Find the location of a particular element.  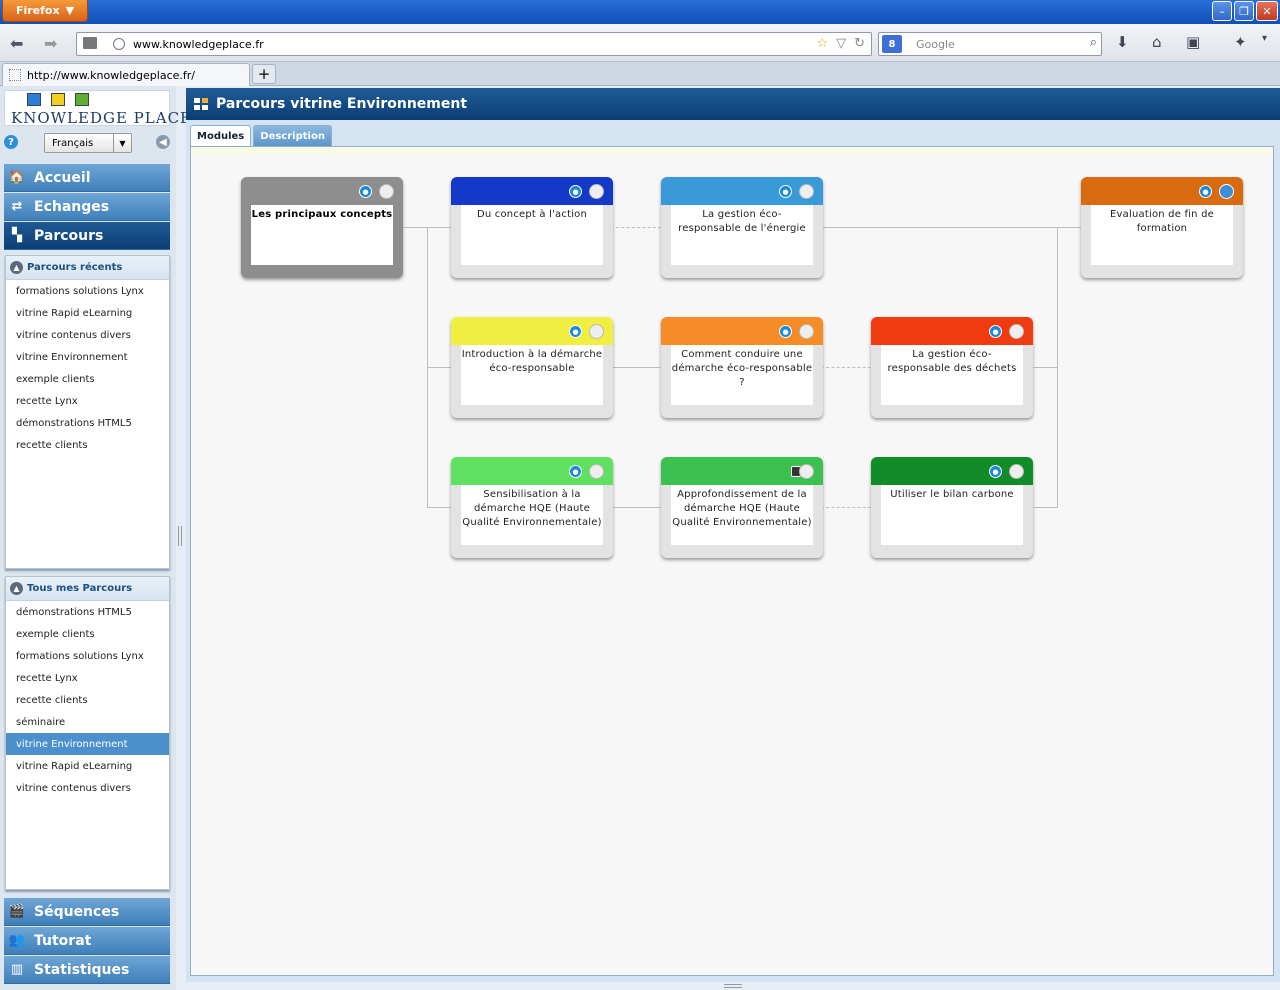

identity-icon is located at coordinates (90, 43).